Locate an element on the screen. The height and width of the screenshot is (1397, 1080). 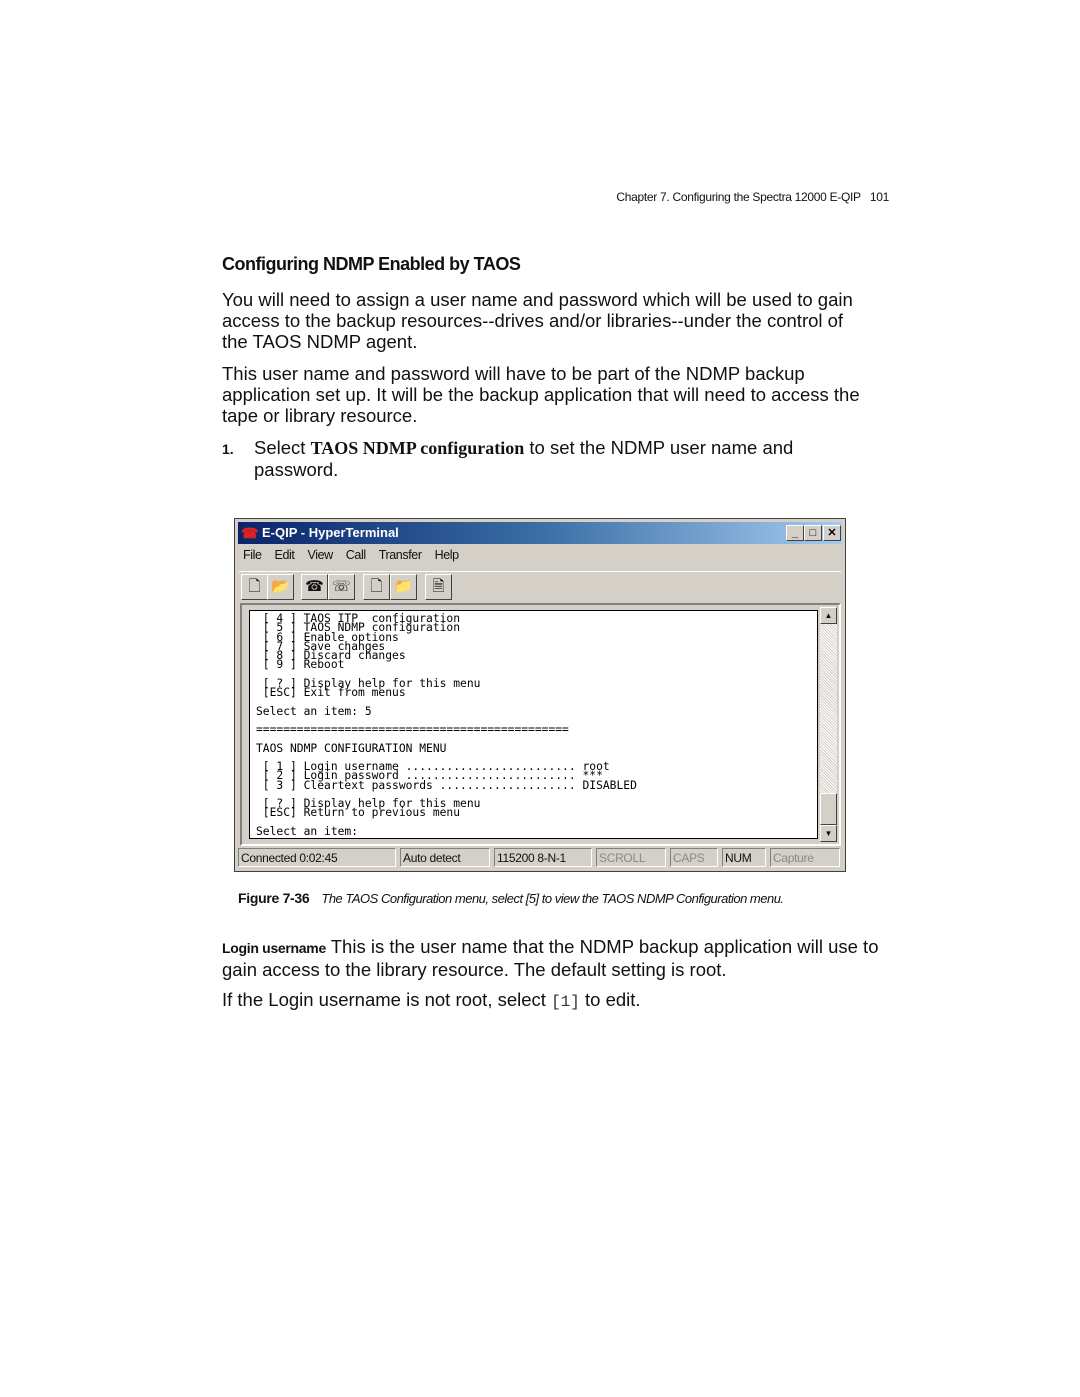
menu-transfer: Transfer is located at coordinates (400, 555).